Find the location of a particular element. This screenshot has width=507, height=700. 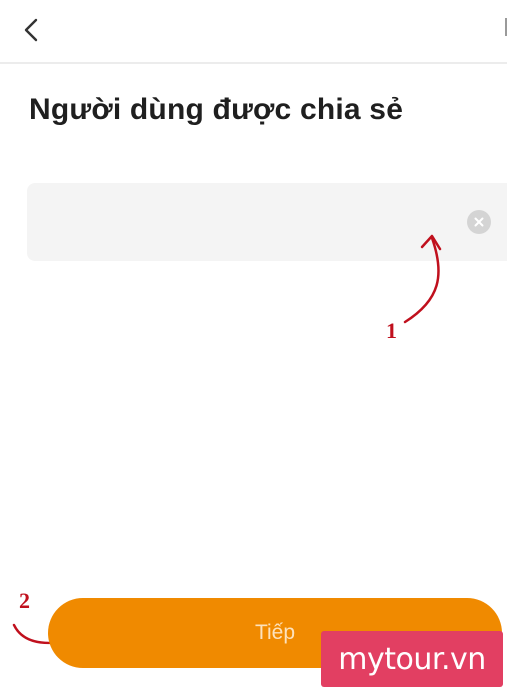

watermark-text: mytour.vn is located at coordinates (412, 659).